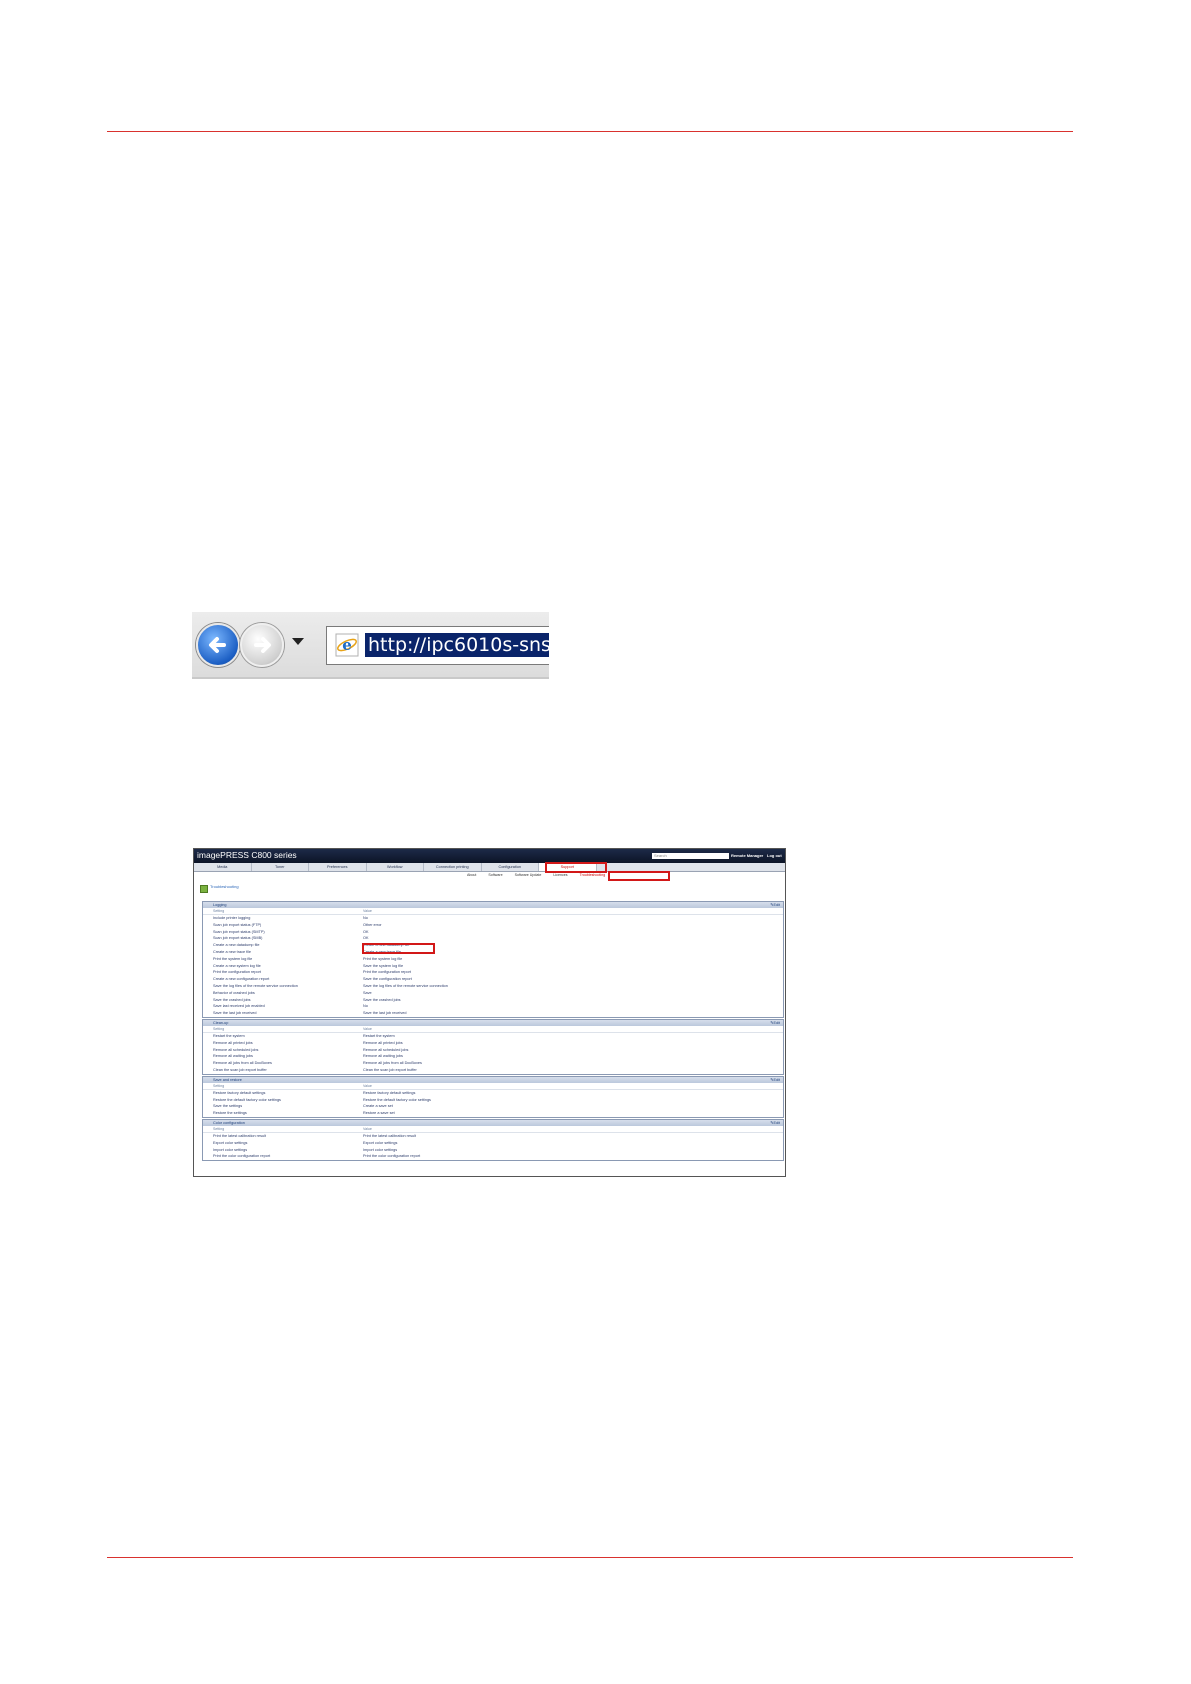  Describe the element at coordinates (493, 1006) in the screenshot. I see `table-row: Save last received job enabled No` at that location.